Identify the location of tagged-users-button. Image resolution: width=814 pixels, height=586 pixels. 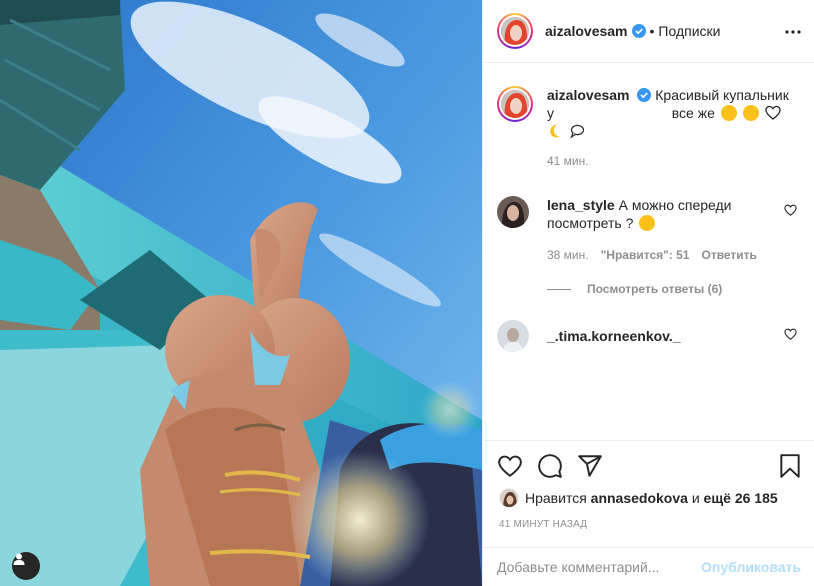
(26, 566).